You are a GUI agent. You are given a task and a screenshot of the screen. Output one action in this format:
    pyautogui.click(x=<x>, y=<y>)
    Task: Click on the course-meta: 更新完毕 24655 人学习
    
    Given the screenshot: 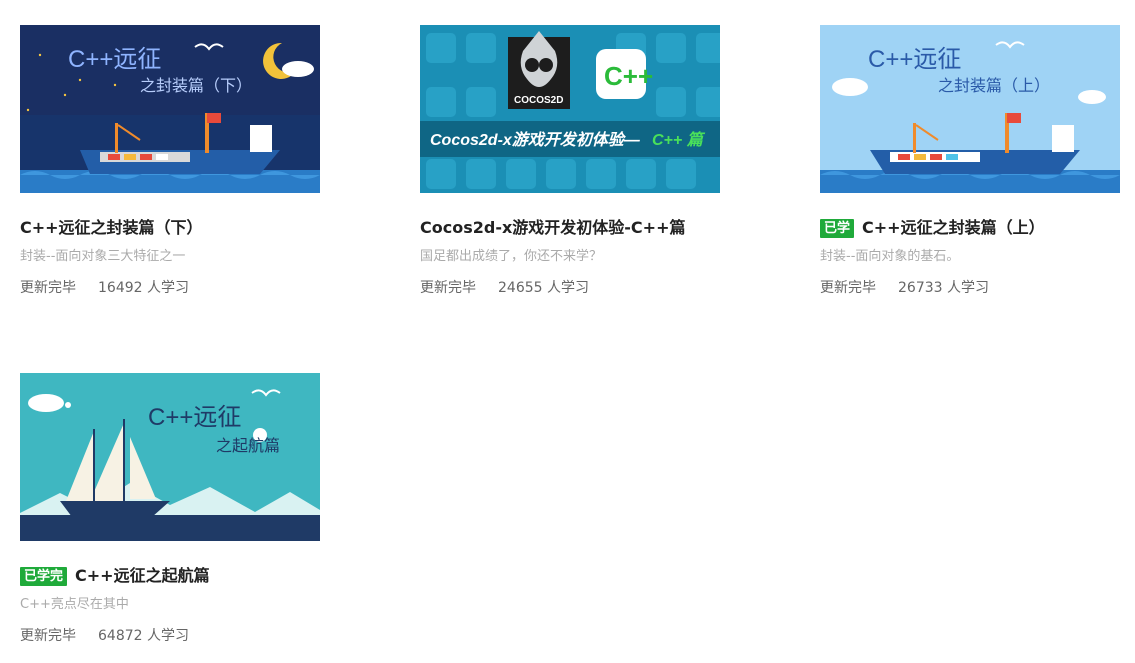 What is the action you would take?
    pyautogui.click(x=570, y=288)
    